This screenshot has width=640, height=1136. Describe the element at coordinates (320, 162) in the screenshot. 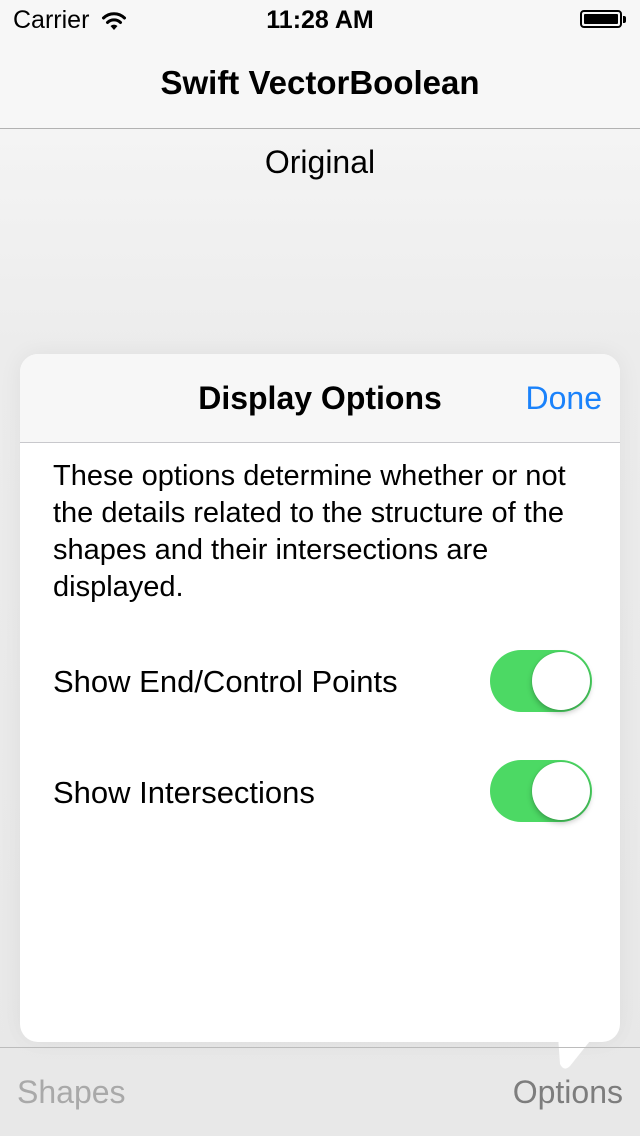

I see `shape-mode-label: Original` at that location.